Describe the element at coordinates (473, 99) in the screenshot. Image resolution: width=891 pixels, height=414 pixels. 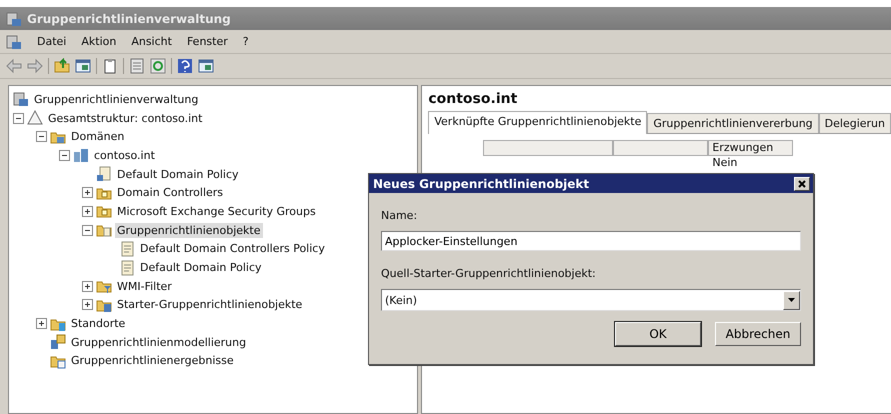
I see `details-heading: contoso.int` at that location.